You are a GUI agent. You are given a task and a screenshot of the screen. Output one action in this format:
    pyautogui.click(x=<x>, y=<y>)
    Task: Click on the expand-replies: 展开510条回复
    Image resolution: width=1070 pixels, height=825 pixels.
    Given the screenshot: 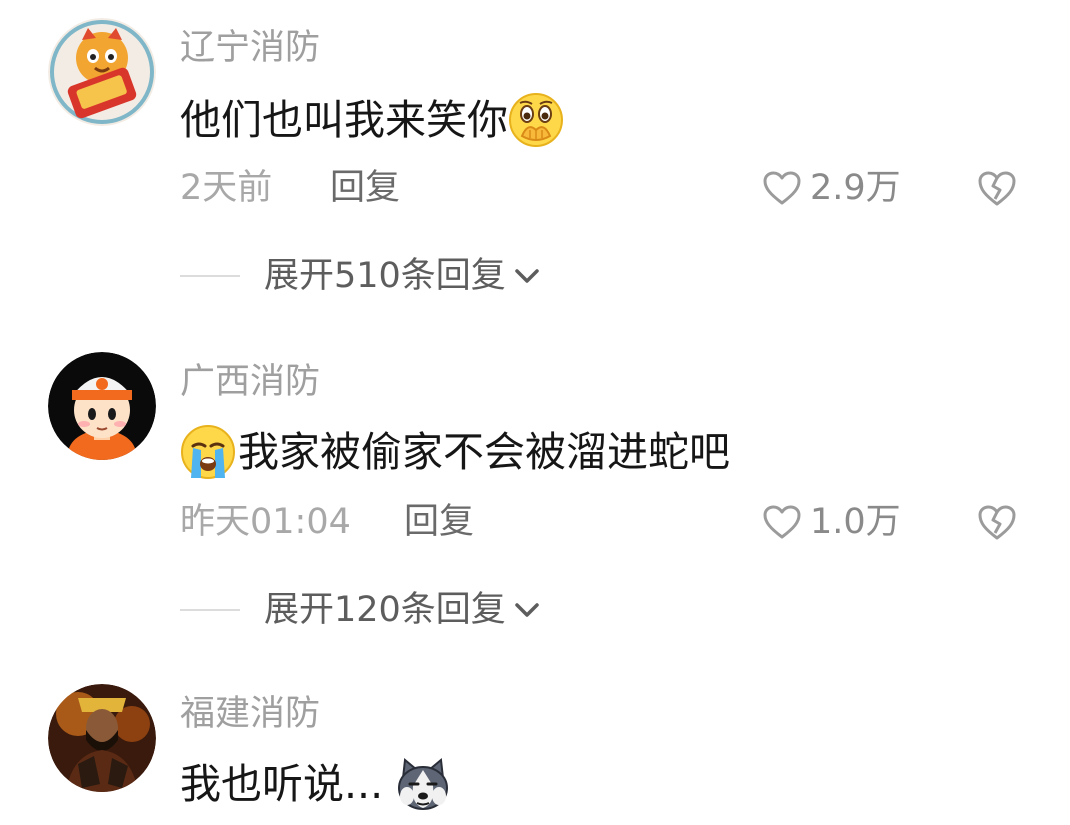 What is the action you would take?
    pyautogui.click(x=361, y=276)
    